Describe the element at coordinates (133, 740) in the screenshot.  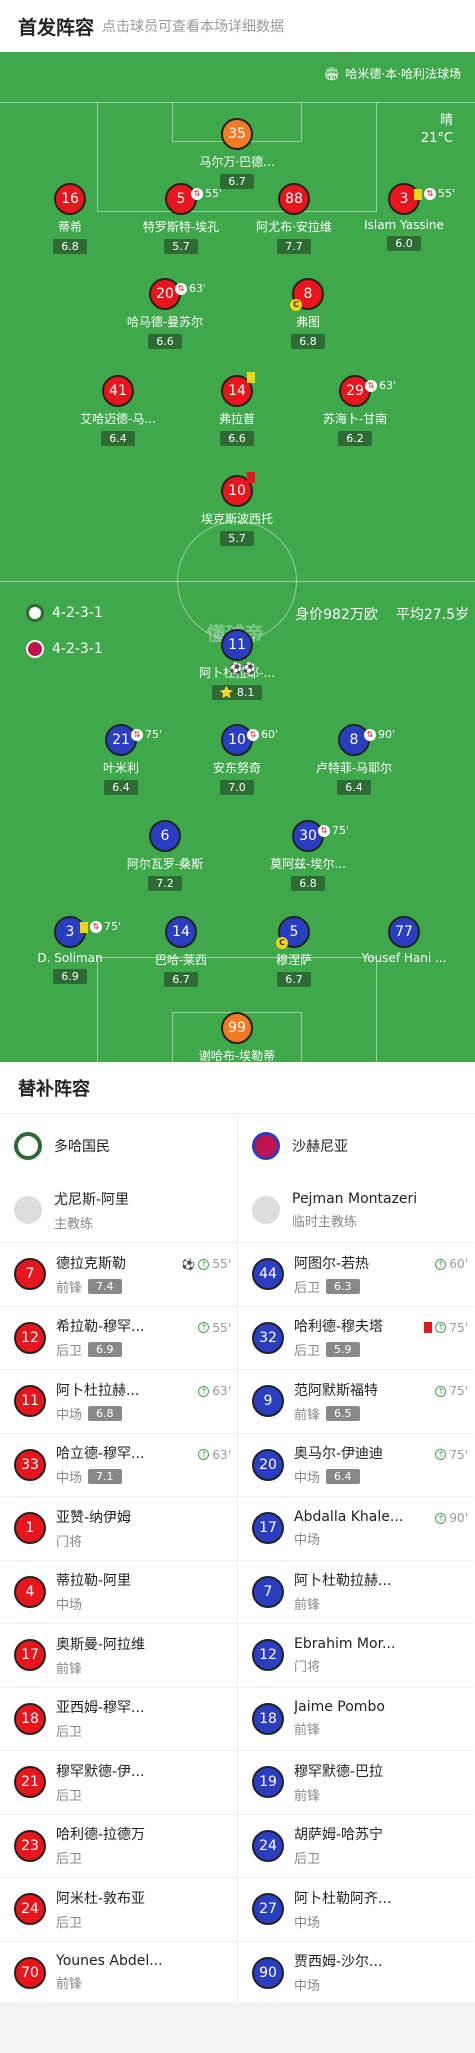
I see `jersey-number: 21 ⇅ 75'` at that location.